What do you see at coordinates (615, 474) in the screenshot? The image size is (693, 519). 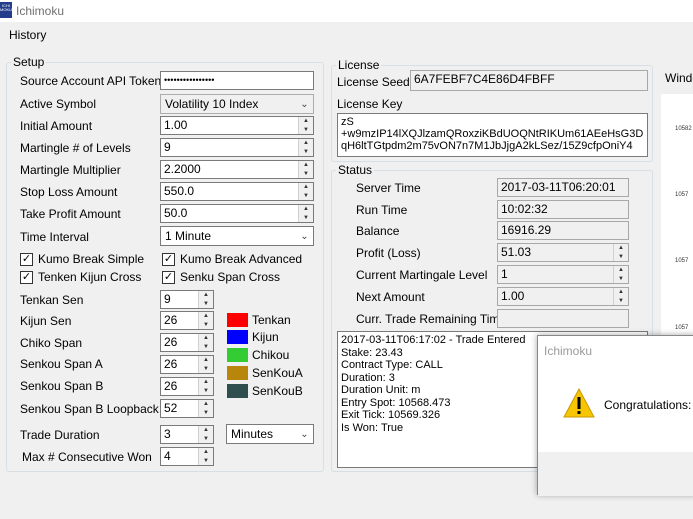 I see `dialog-footer` at bounding box center [615, 474].